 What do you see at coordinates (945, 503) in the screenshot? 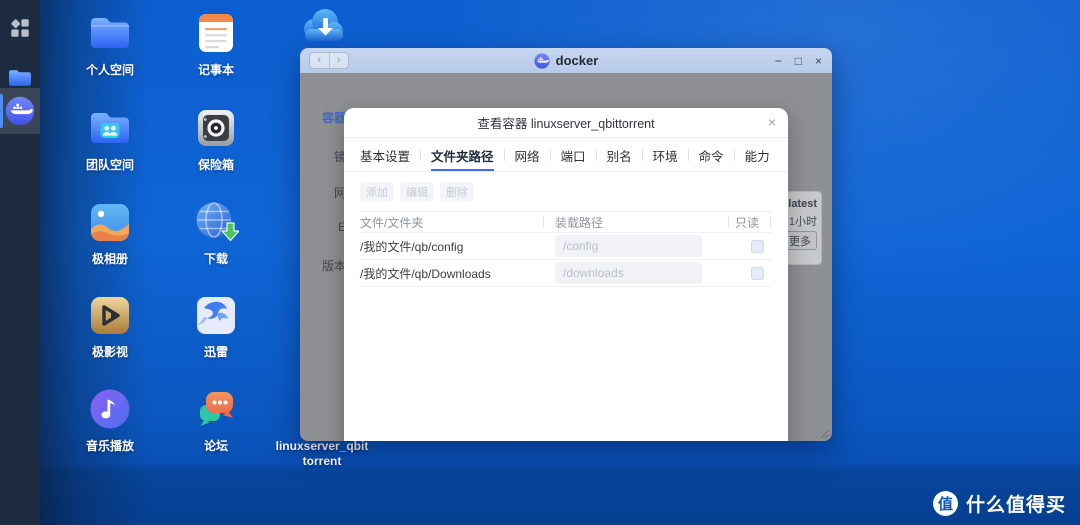
I see `smzdm-logo-icon: 值` at bounding box center [945, 503].